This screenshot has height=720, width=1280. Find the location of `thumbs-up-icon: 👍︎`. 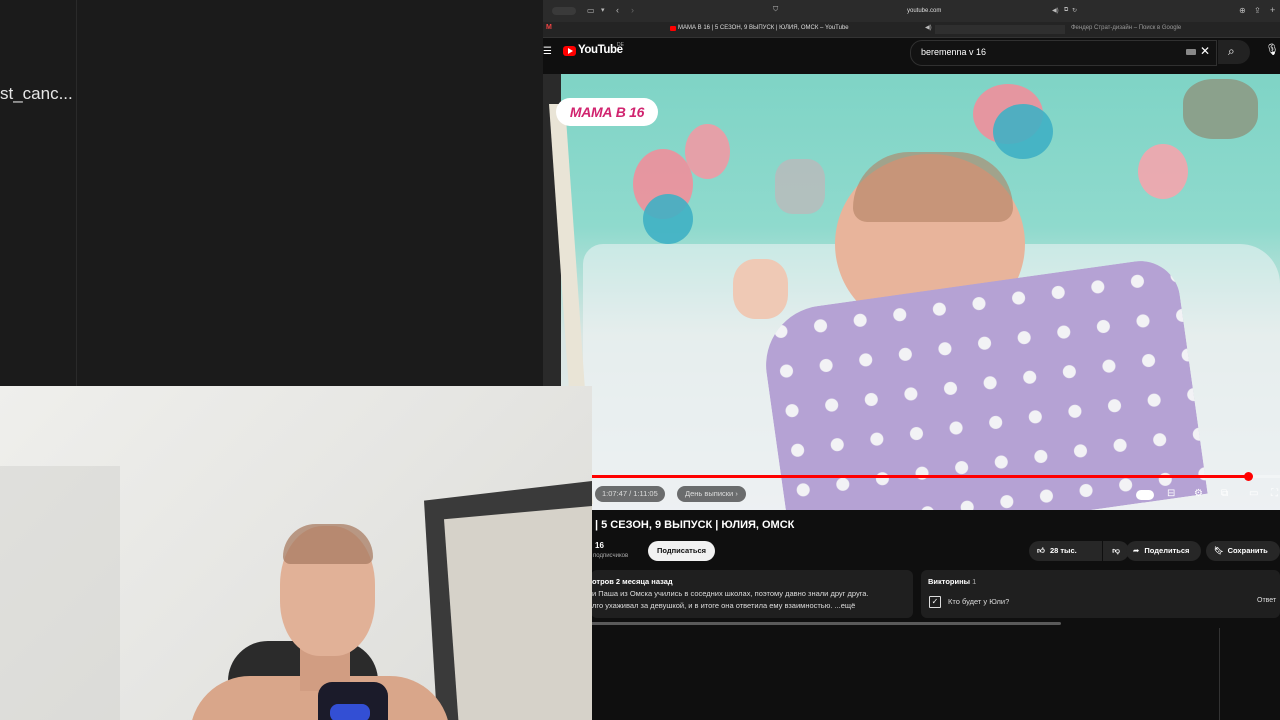

thumbs-up-icon: 👍︎ is located at coordinates (1041, 550).